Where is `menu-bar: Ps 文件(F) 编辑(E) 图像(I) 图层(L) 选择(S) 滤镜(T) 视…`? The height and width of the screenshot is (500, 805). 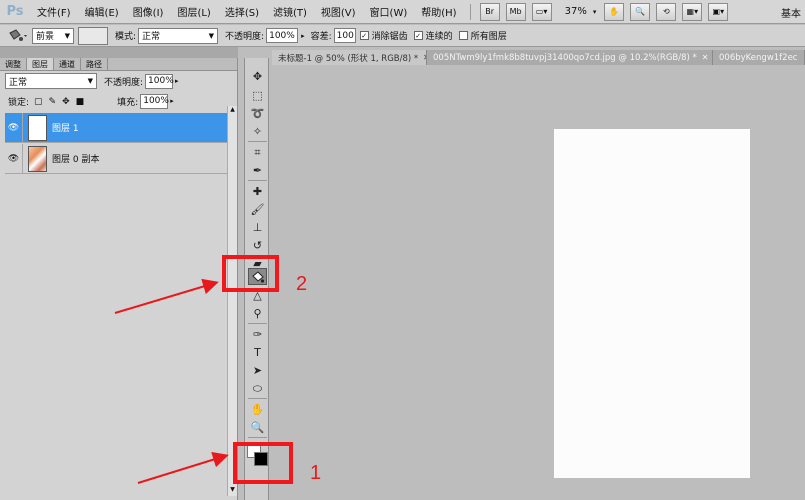 menu-bar: Ps 文件(F) 编辑(E) 图像(I) 图层(L) 选择(S) 滤镜(T) 视… is located at coordinates (402, 12).